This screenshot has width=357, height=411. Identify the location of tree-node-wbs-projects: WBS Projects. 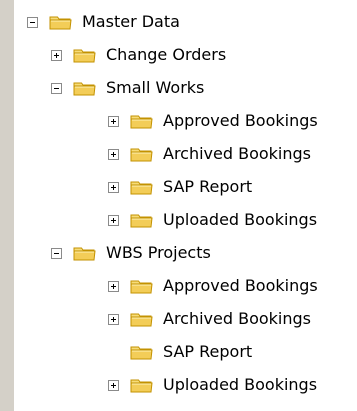
(131, 253).